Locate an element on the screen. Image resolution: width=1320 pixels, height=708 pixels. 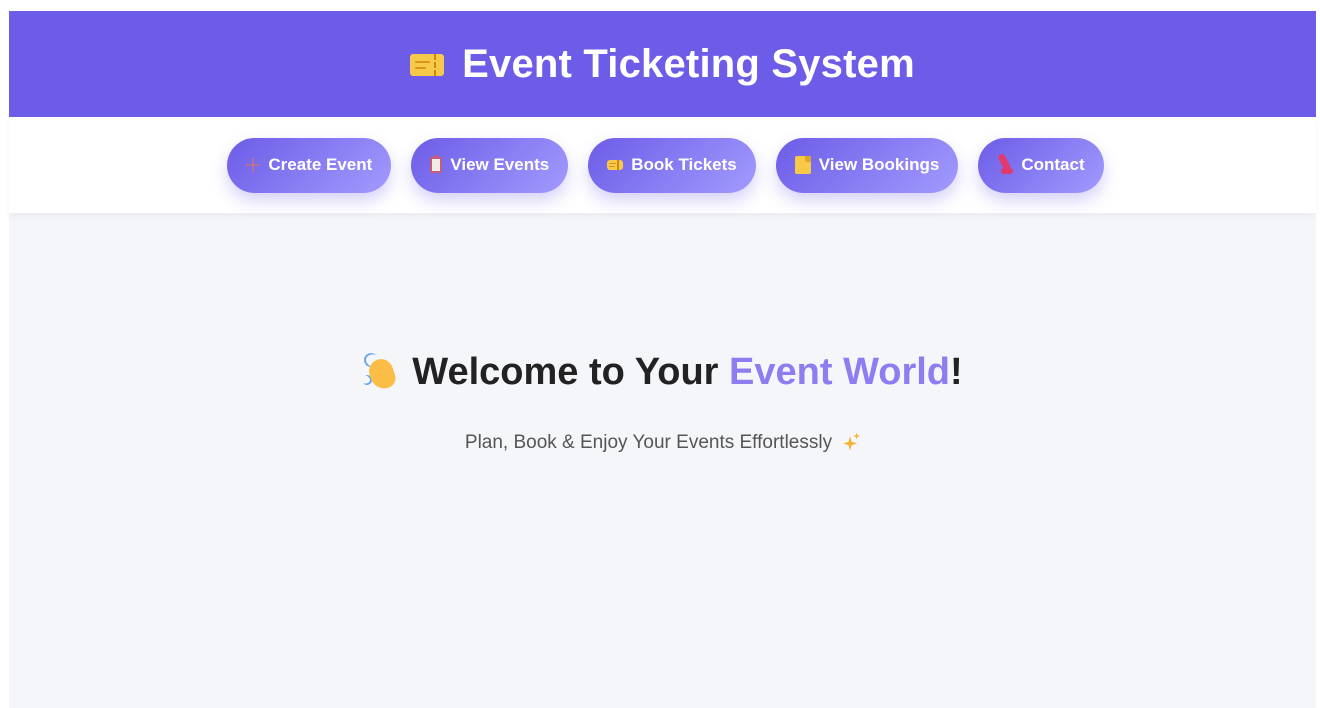
clipboard-icon is located at coordinates (436, 164).